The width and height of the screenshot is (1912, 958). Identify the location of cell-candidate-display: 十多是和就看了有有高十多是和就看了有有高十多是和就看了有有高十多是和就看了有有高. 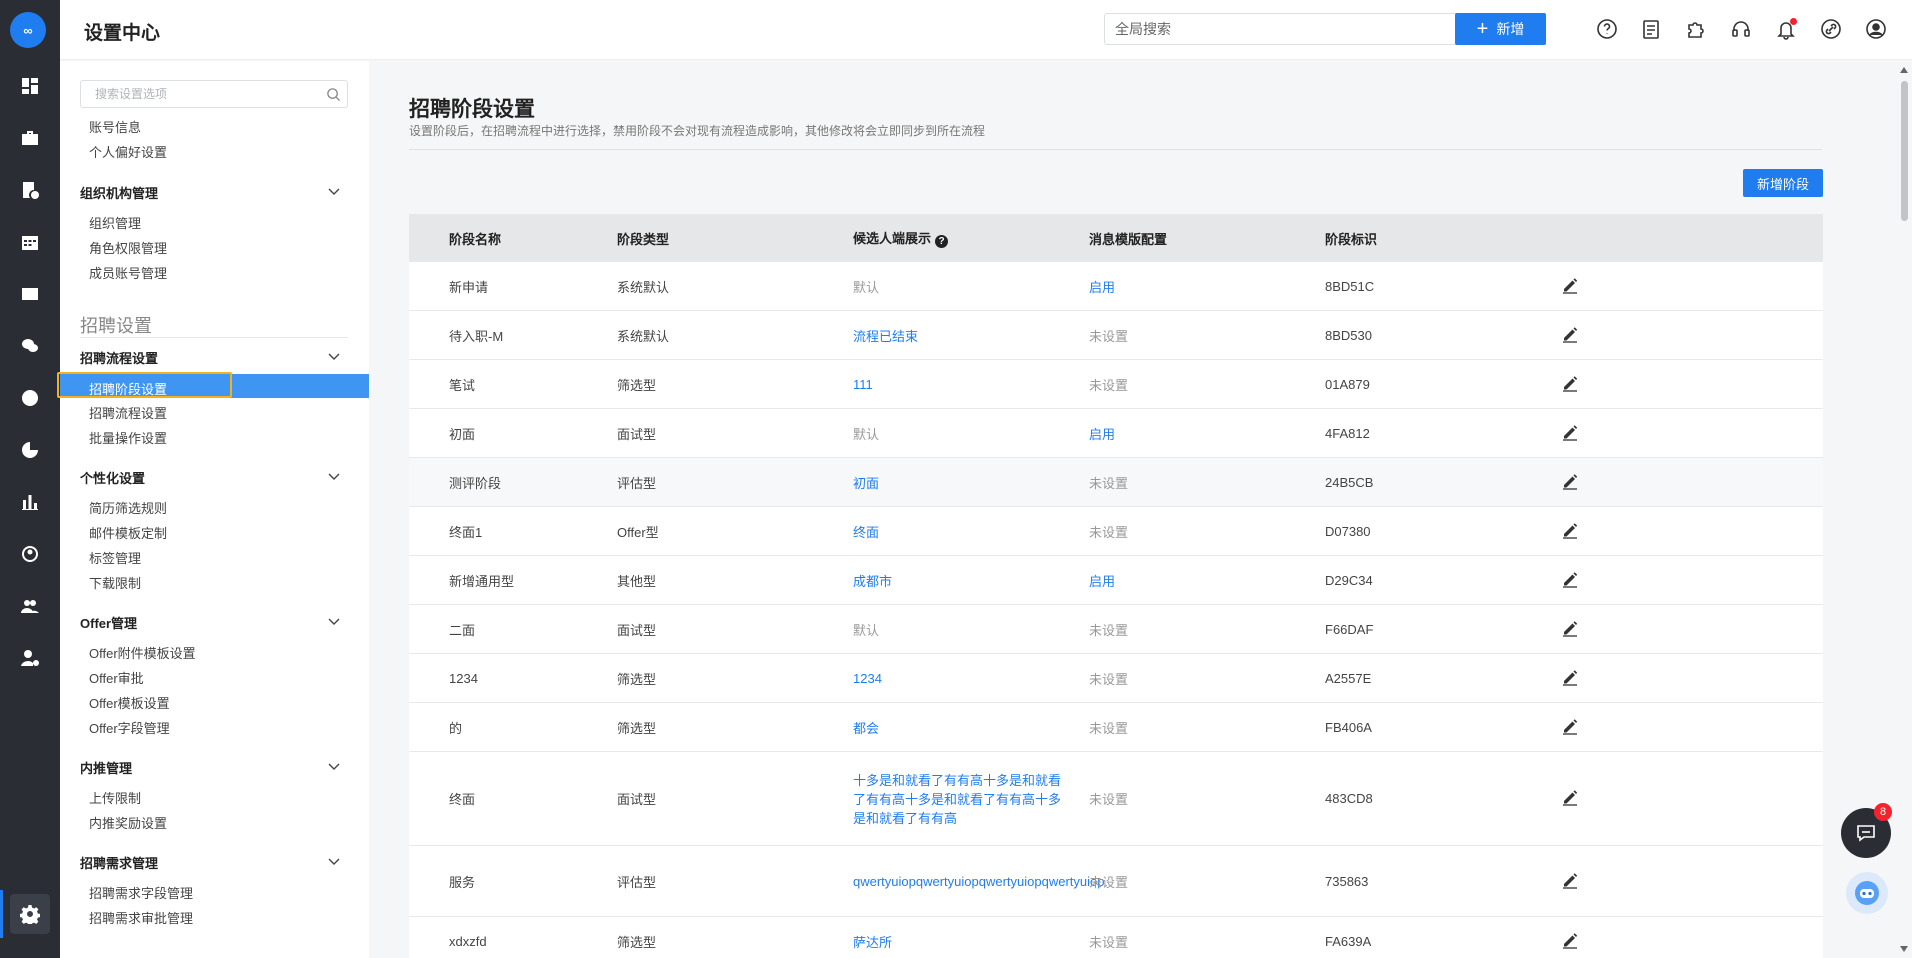
(971, 798).